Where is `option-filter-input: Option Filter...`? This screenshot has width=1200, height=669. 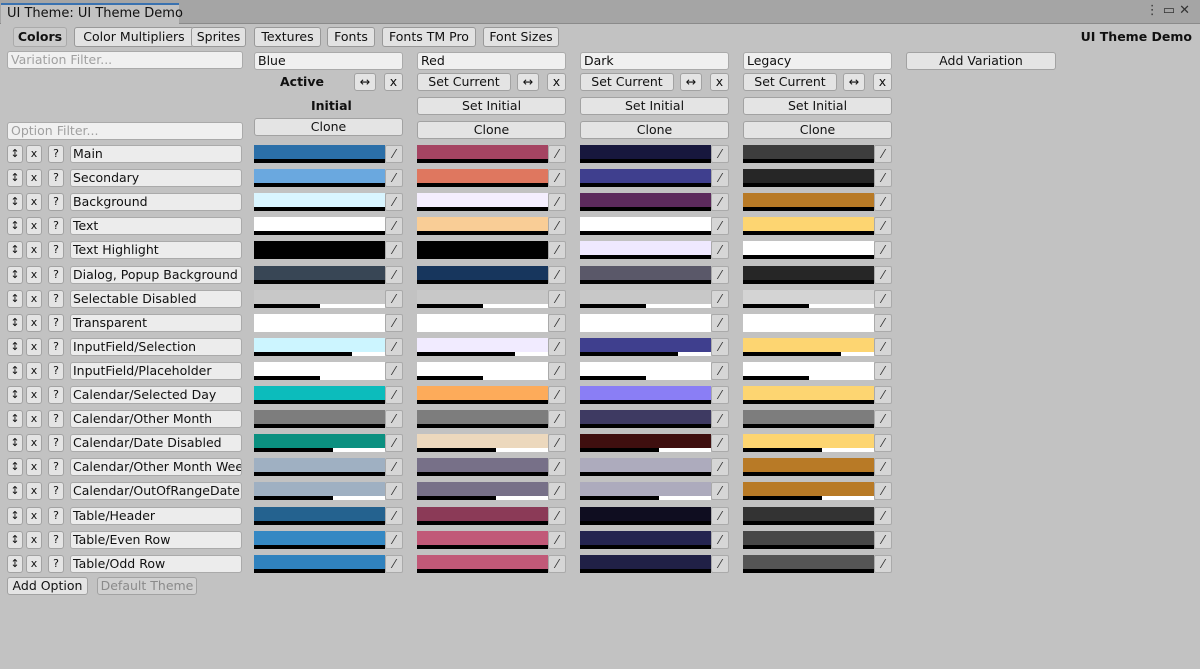 option-filter-input: Option Filter... is located at coordinates (125, 131).